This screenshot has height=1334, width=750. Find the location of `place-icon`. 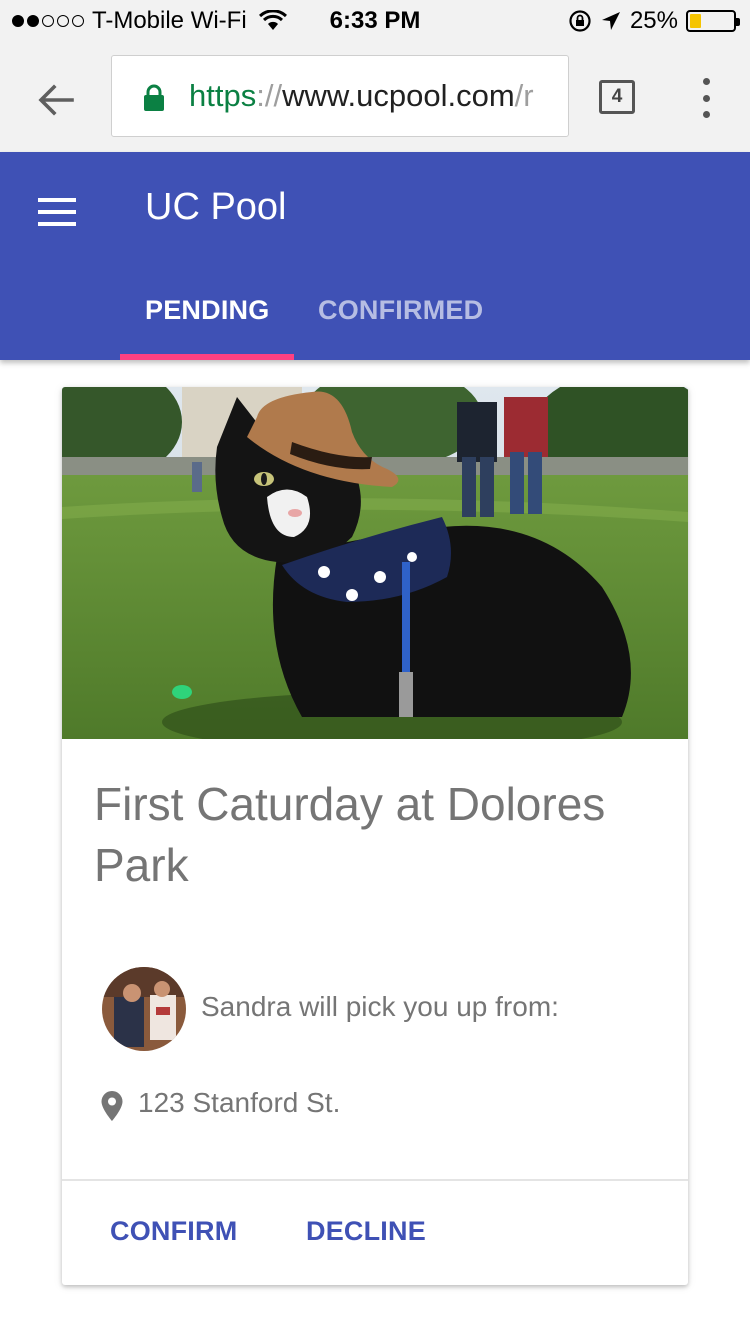

place-icon is located at coordinates (112, 1106).